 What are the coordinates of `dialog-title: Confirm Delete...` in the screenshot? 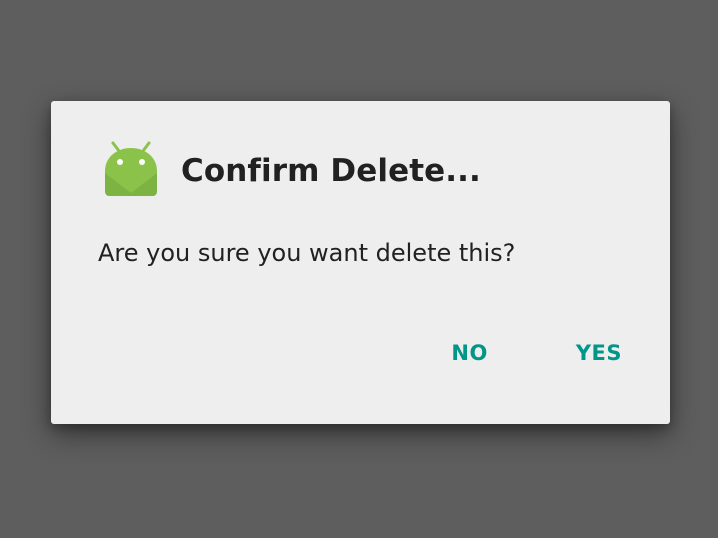 It's located at (331, 171).